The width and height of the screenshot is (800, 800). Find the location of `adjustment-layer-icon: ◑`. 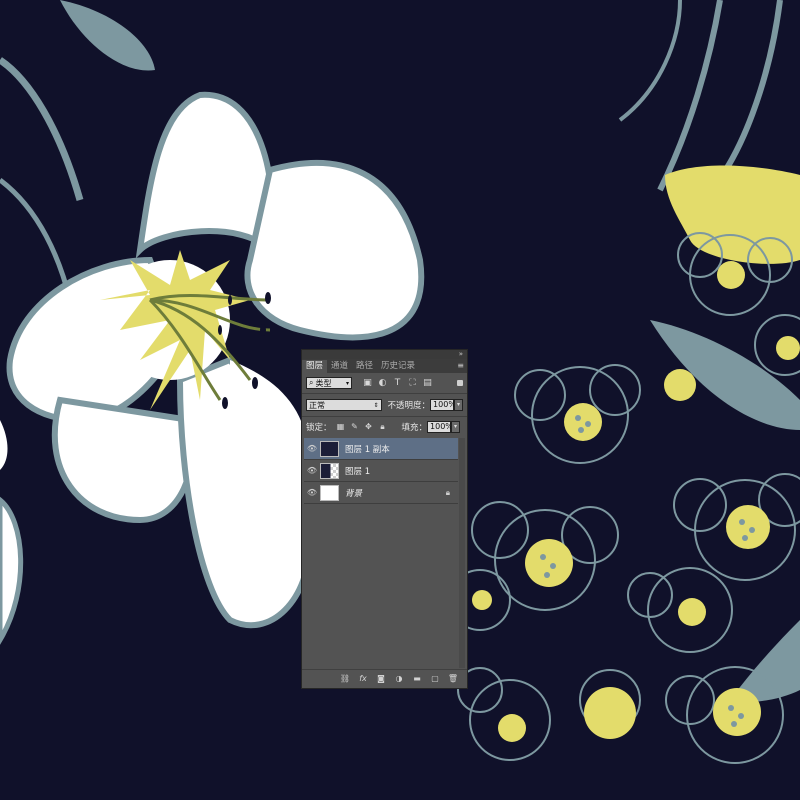

adjustment-layer-icon: ◑ is located at coordinates (399, 679).